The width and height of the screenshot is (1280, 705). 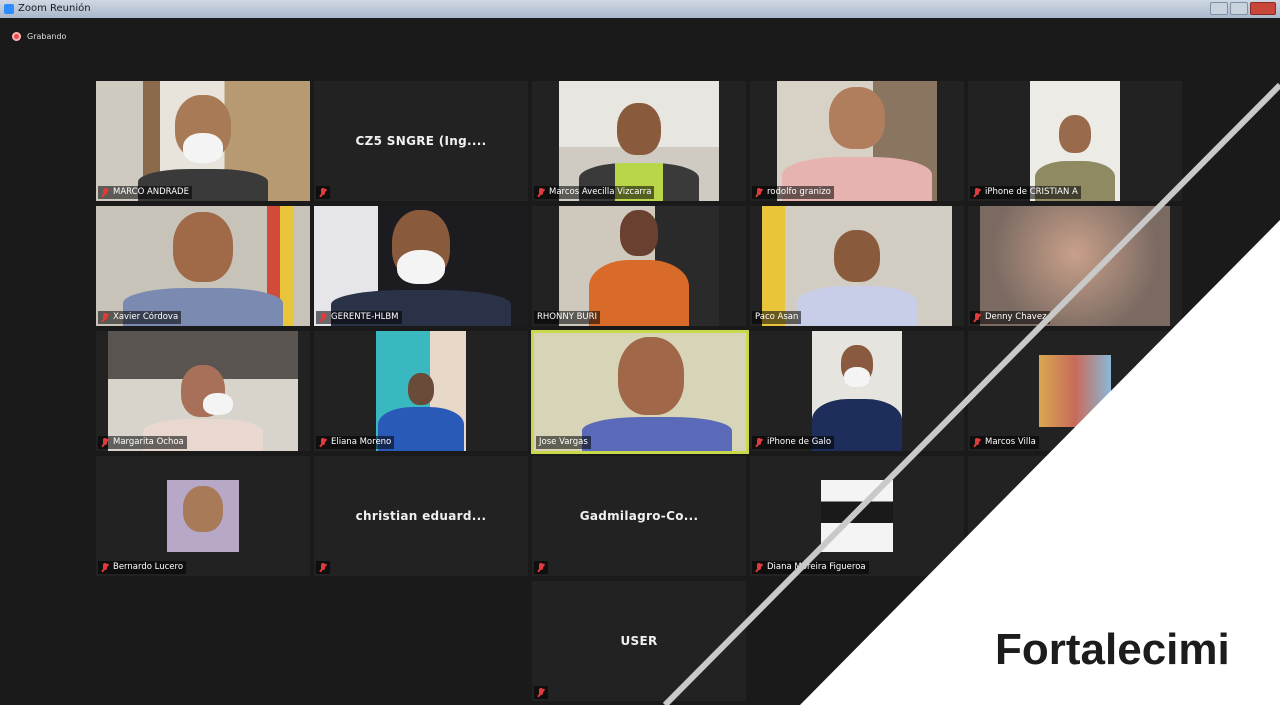 I want to click on participant-name-tag: Xavier Córdova, so click(x=140, y=317).